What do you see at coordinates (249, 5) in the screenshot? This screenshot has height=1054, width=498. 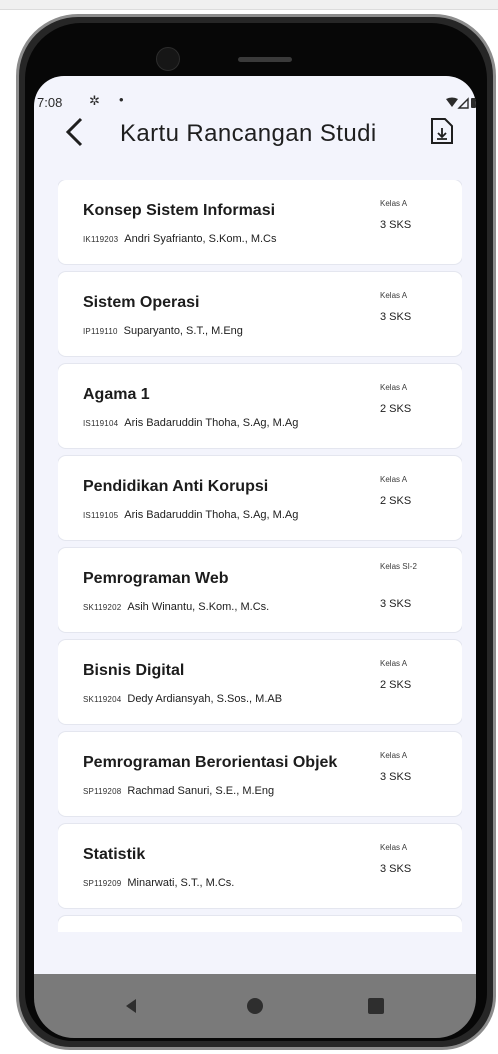 I see `window-top-edge` at bounding box center [249, 5].